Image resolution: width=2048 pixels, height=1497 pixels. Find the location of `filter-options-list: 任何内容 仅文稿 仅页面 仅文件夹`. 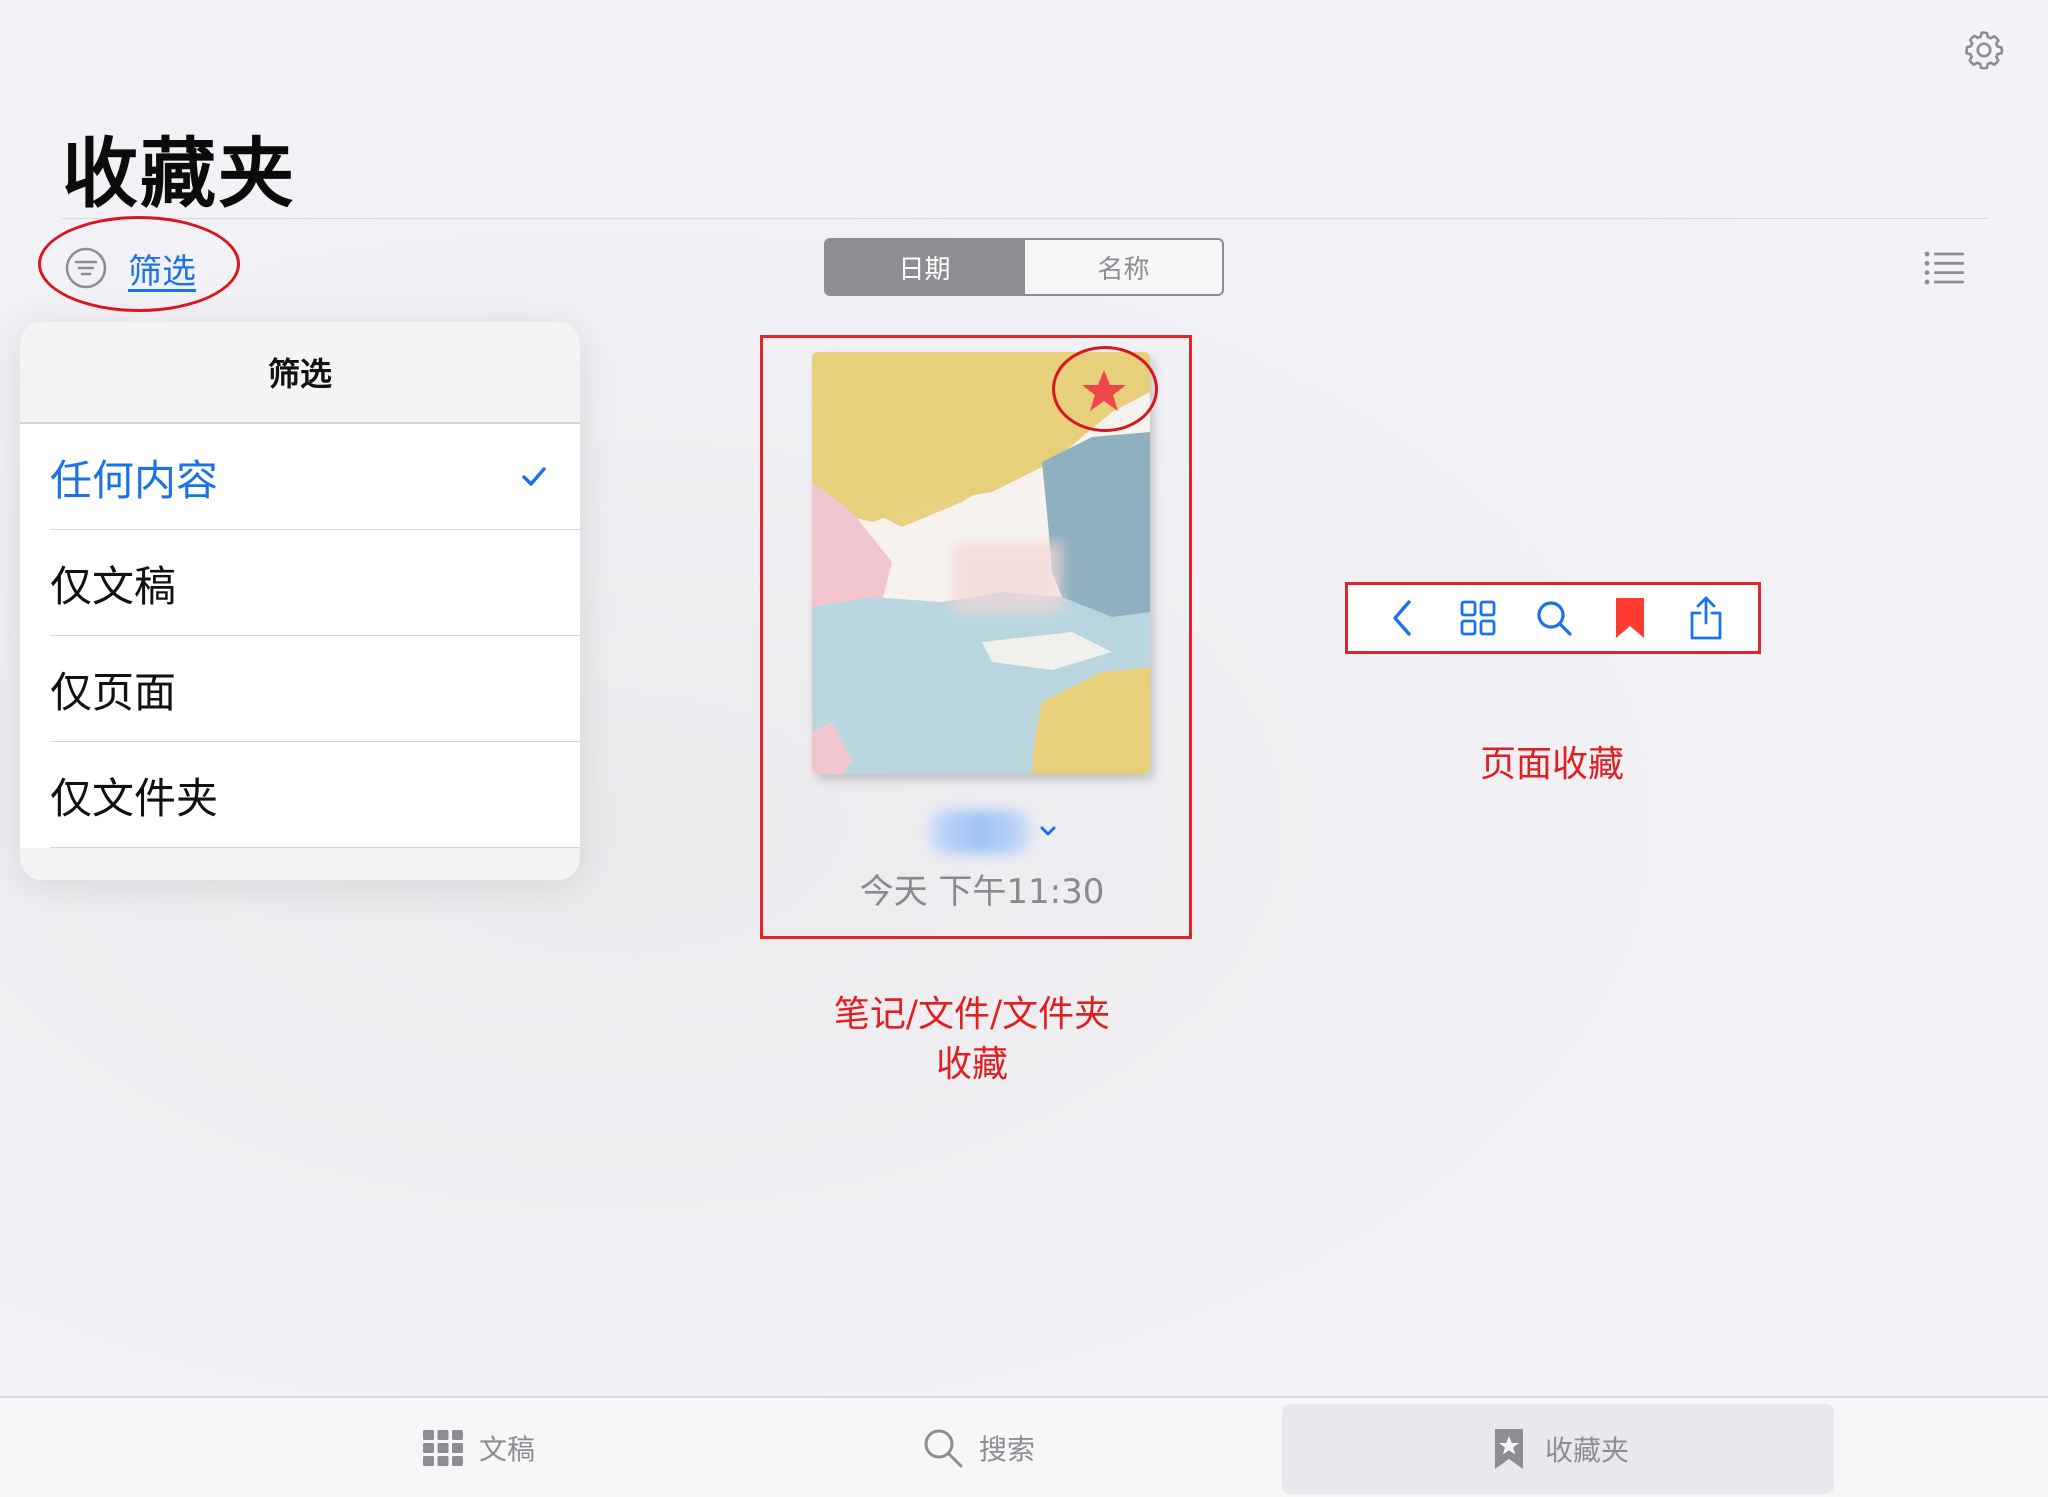

filter-options-list: 任何内容 仅文稿 仅页面 仅文件夹 is located at coordinates (300, 635).